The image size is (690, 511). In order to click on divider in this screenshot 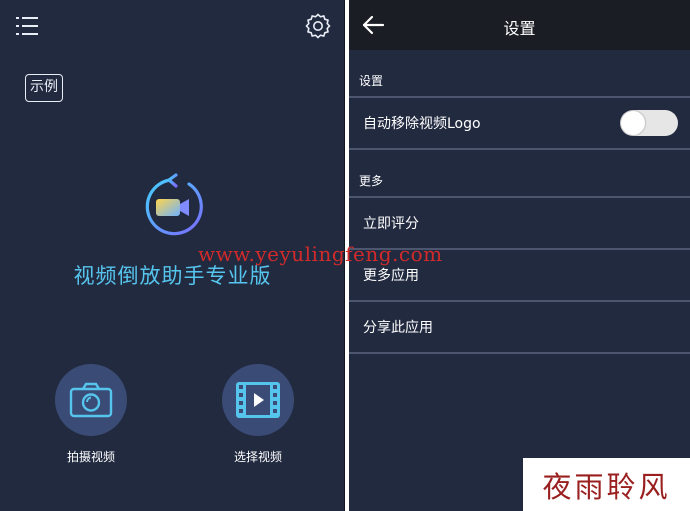, I will do `click(519, 353)`.